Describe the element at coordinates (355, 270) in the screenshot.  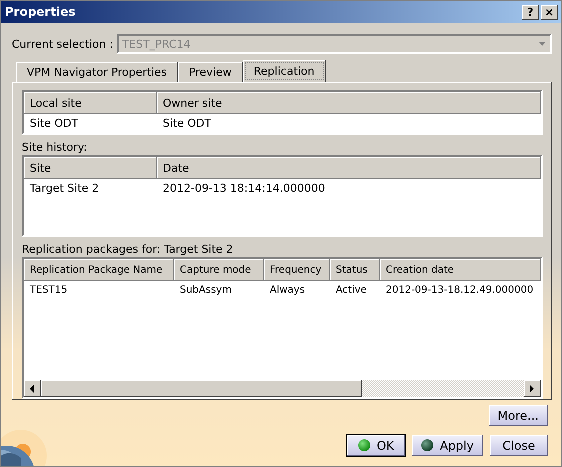
I see `column-header: Status` at that location.